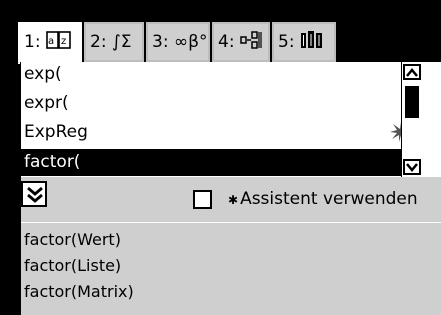 Image resolution: width=441 pixels, height=315 pixels. I want to click on tab-label: 3: ∞β°, so click(180, 42).